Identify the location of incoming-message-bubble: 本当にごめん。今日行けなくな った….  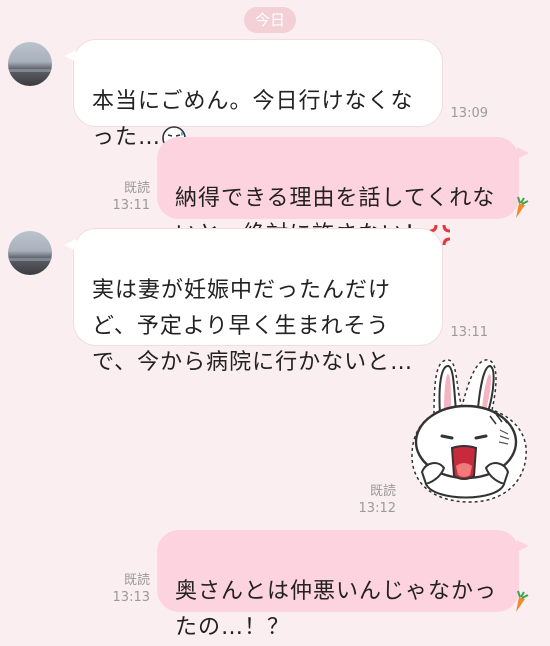
(253, 95).